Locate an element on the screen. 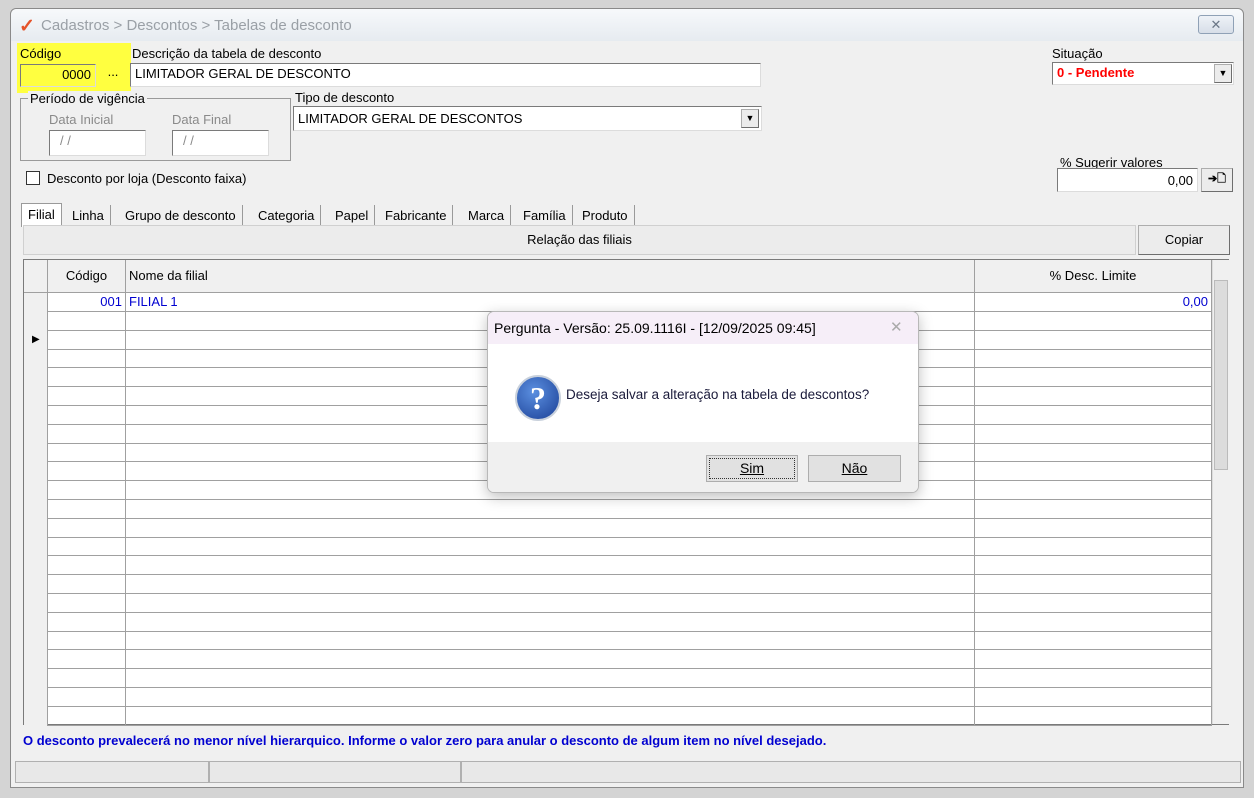 The image size is (1254, 798). col-header-nome: Nome da filial is located at coordinates (550, 276).